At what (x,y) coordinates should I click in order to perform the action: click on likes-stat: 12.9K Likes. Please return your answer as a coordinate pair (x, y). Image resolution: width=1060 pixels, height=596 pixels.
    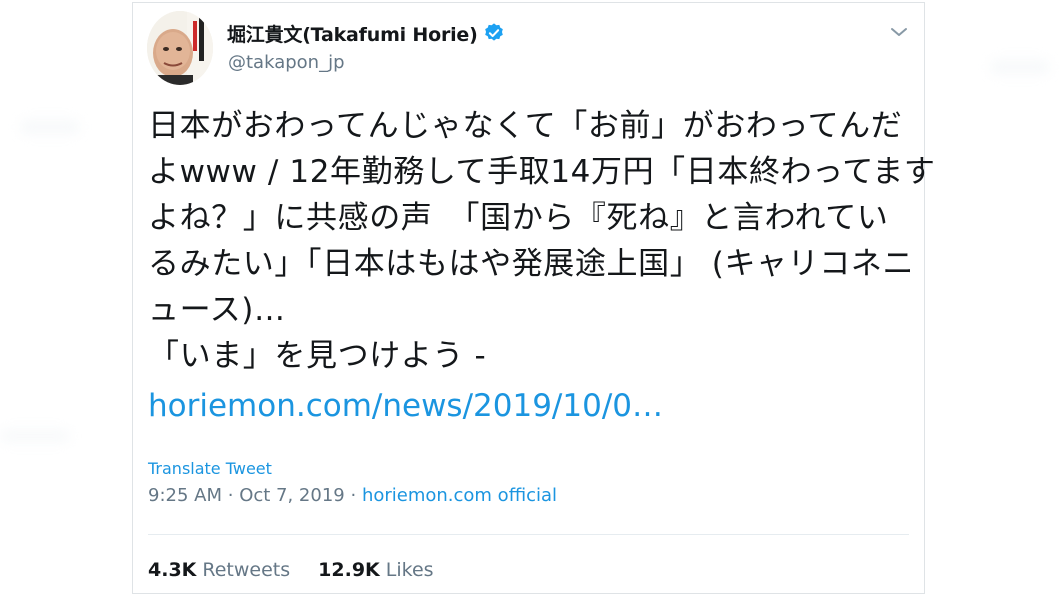
    Looking at the image, I should click on (375, 570).